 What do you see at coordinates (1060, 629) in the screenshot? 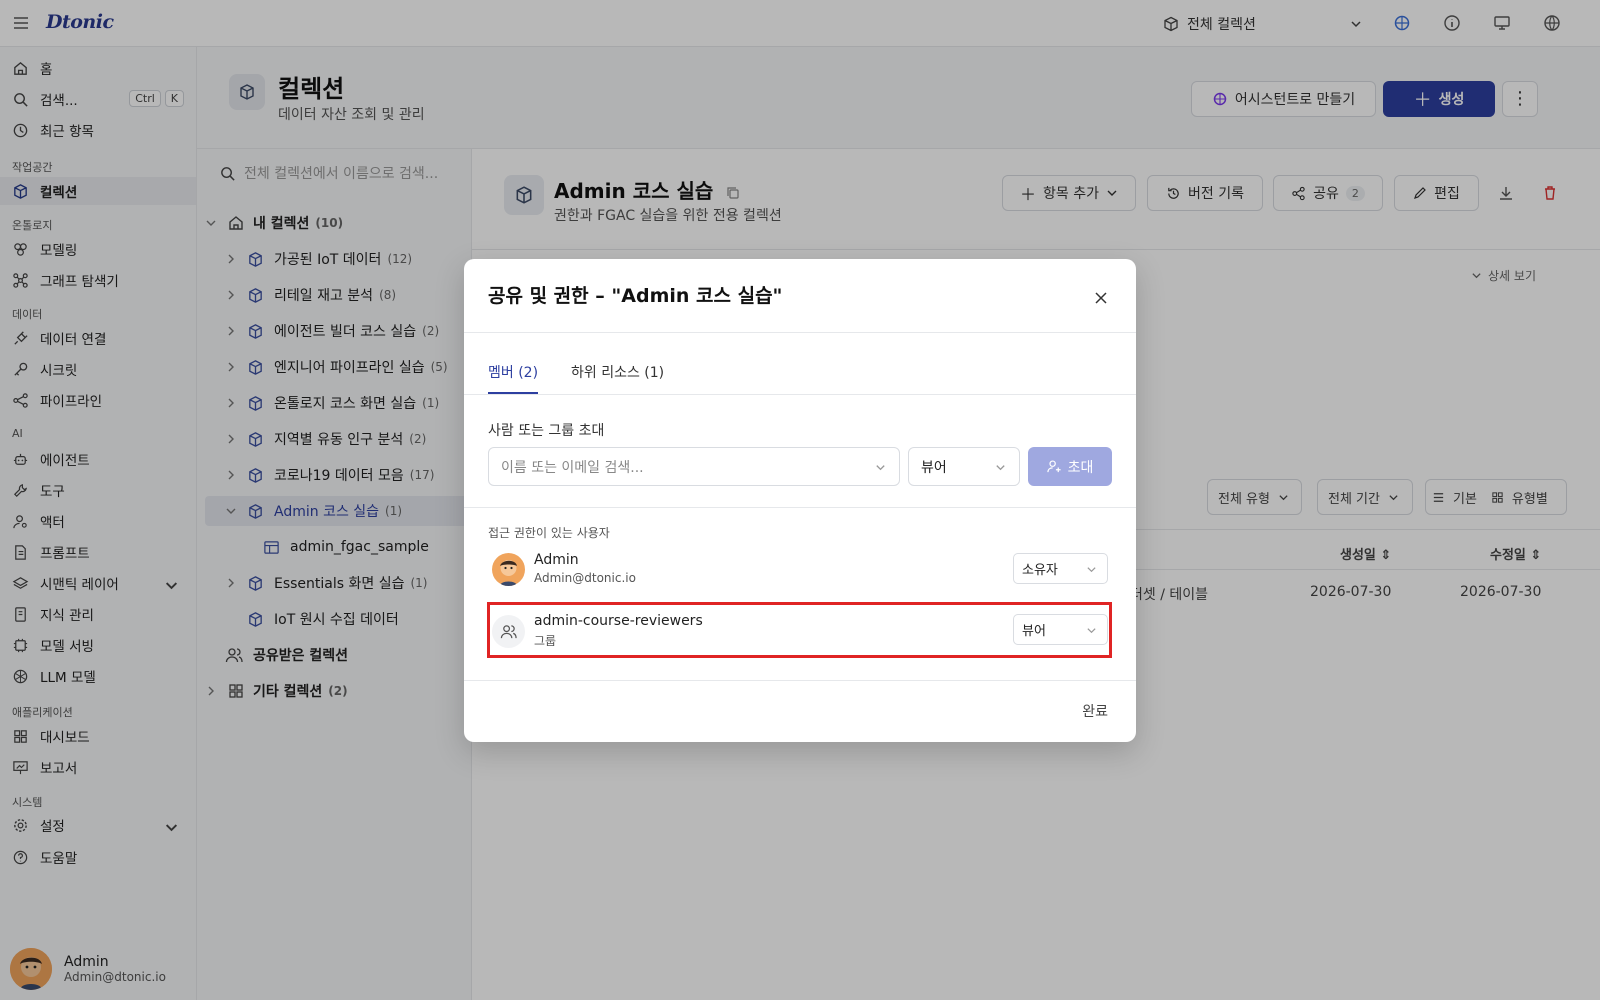
I see `member-role-select: 뷰어` at bounding box center [1060, 629].